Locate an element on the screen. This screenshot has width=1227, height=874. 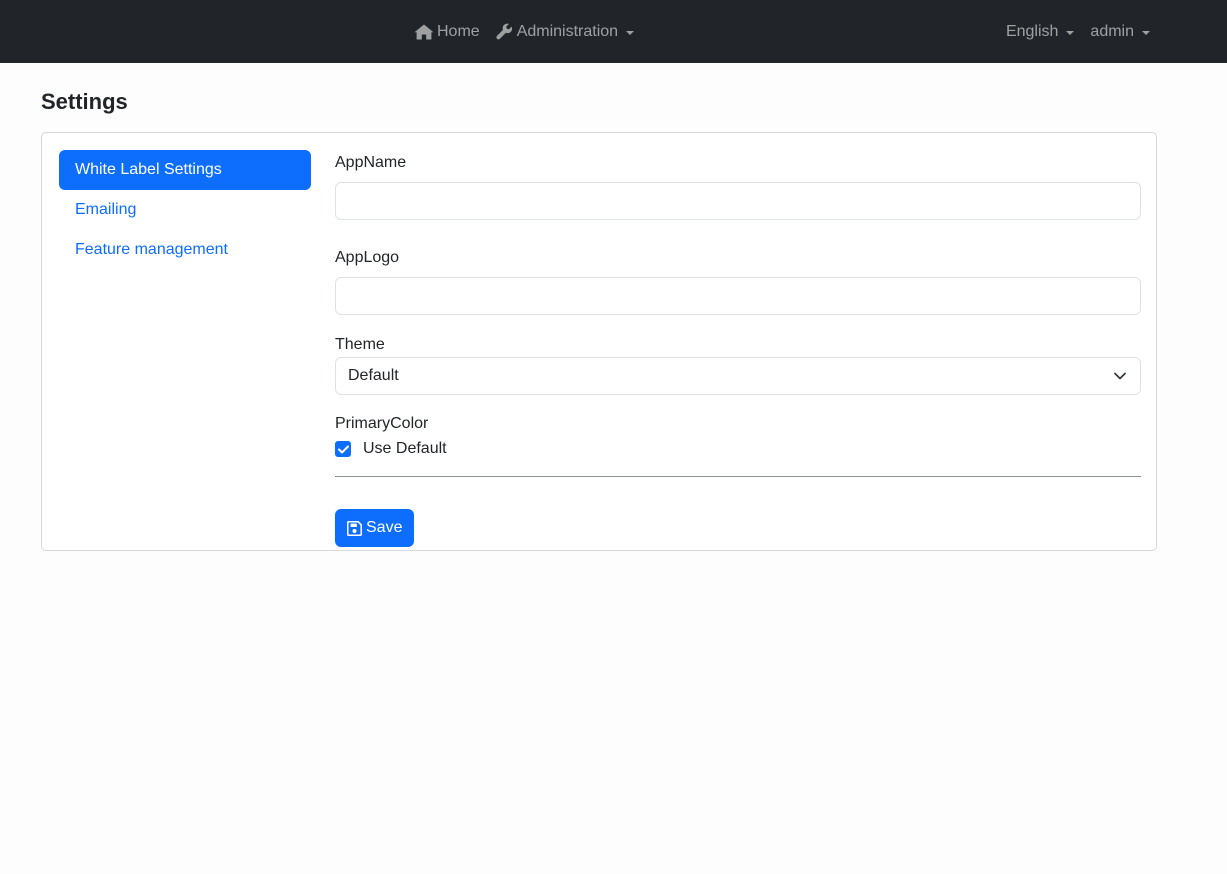
theme-select: Default is located at coordinates (738, 376).